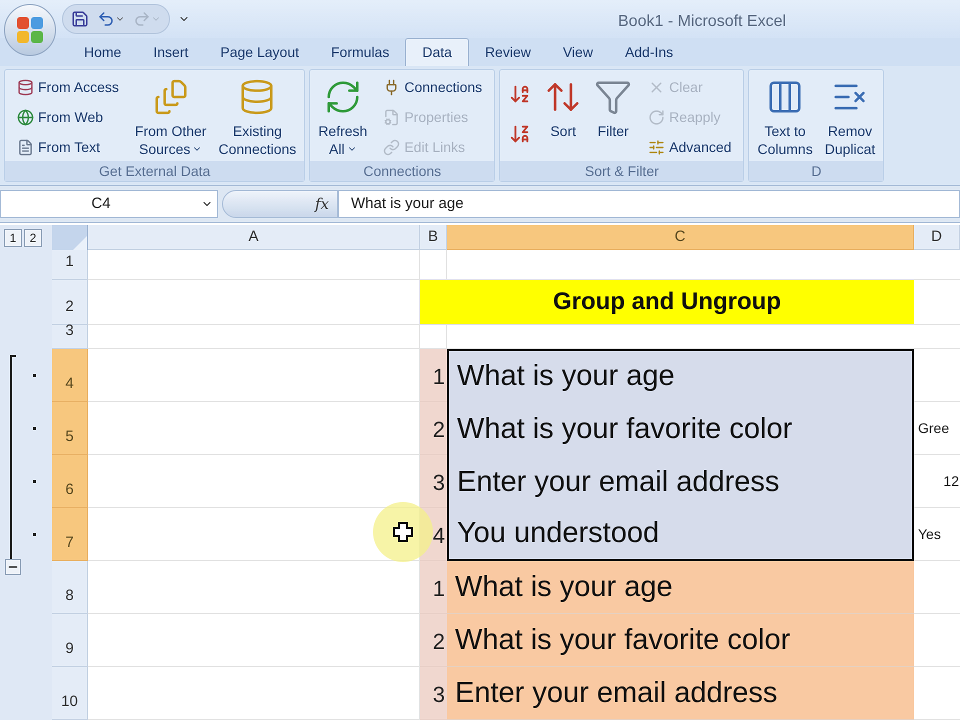 The image size is (960, 720). I want to click on title-cell: Group and Ungroup, so click(667, 302).